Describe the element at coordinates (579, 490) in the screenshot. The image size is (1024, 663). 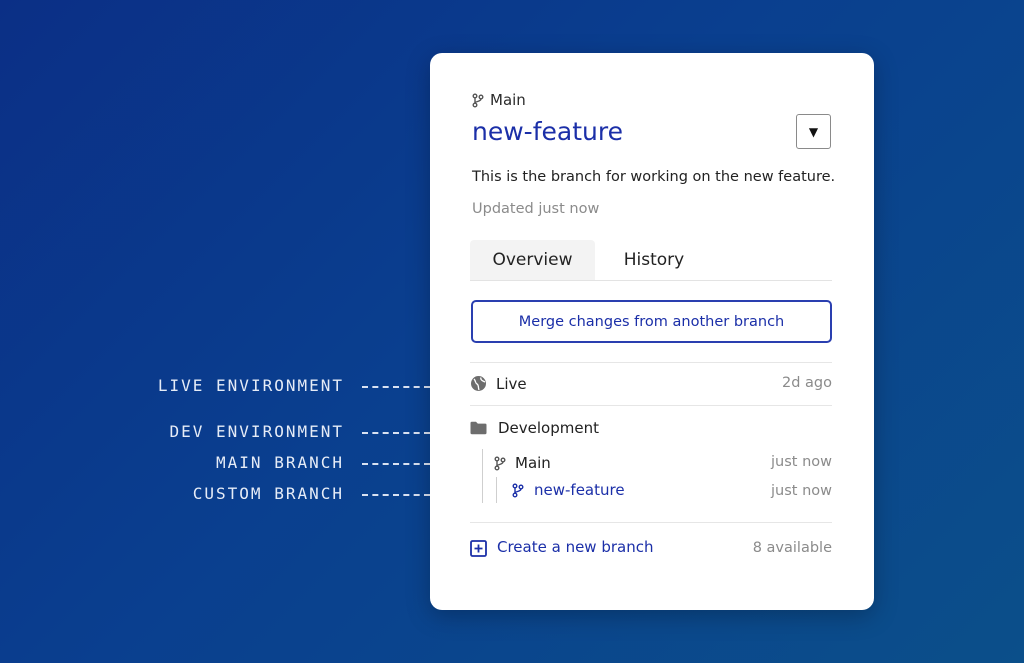
I see `branch-new-feature: new-feature` at that location.